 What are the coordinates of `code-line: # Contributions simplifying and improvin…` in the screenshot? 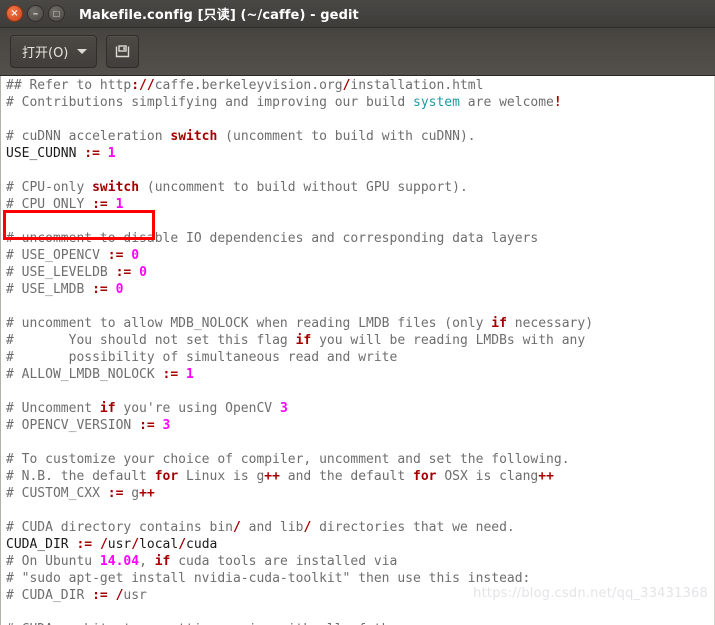 It's located at (284, 102).